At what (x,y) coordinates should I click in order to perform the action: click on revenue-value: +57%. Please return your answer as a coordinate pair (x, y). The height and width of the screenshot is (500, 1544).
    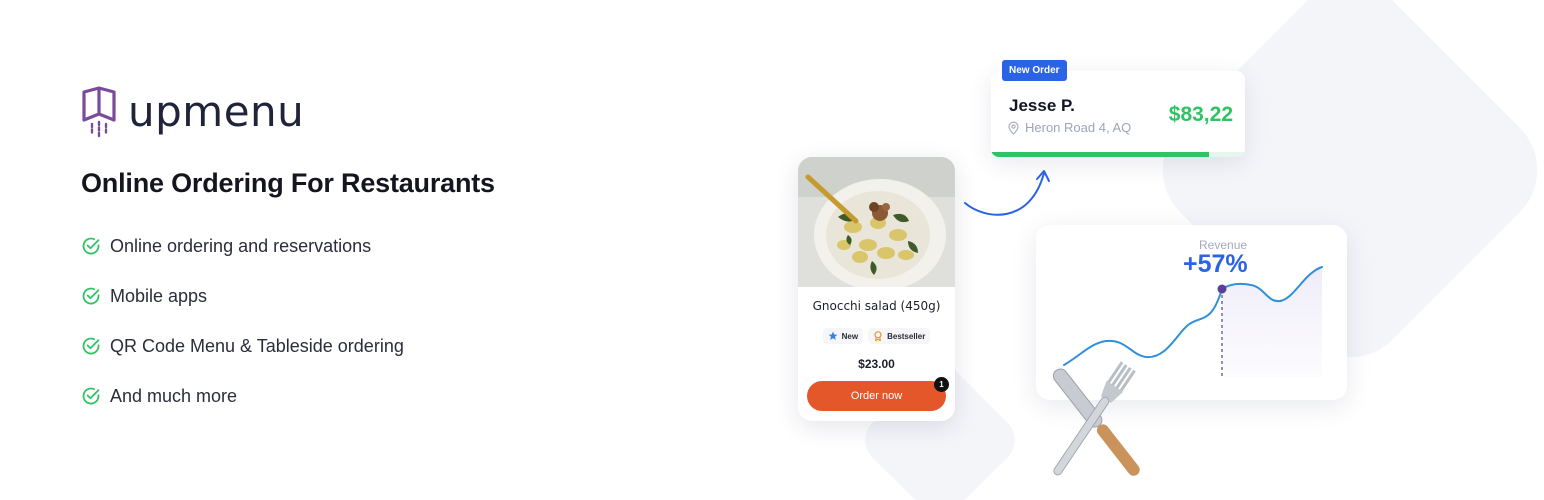
    Looking at the image, I should click on (1215, 264).